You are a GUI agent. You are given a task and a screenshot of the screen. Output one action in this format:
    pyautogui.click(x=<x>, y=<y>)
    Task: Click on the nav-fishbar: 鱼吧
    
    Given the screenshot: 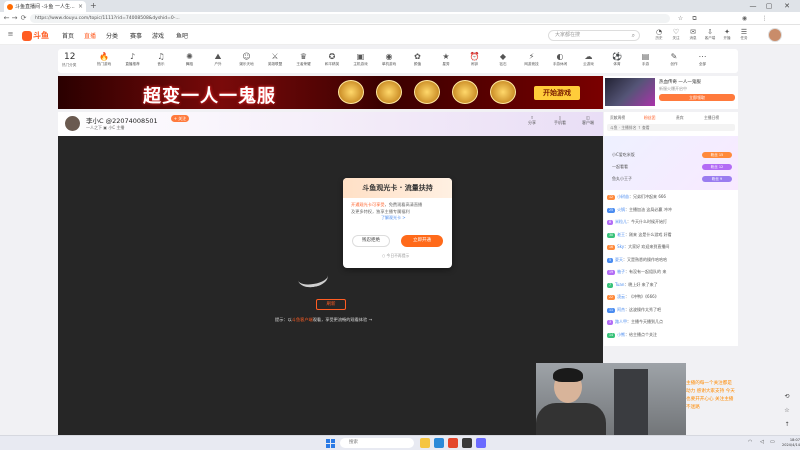 What is the action you would take?
    pyautogui.click(x=182, y=35)
    